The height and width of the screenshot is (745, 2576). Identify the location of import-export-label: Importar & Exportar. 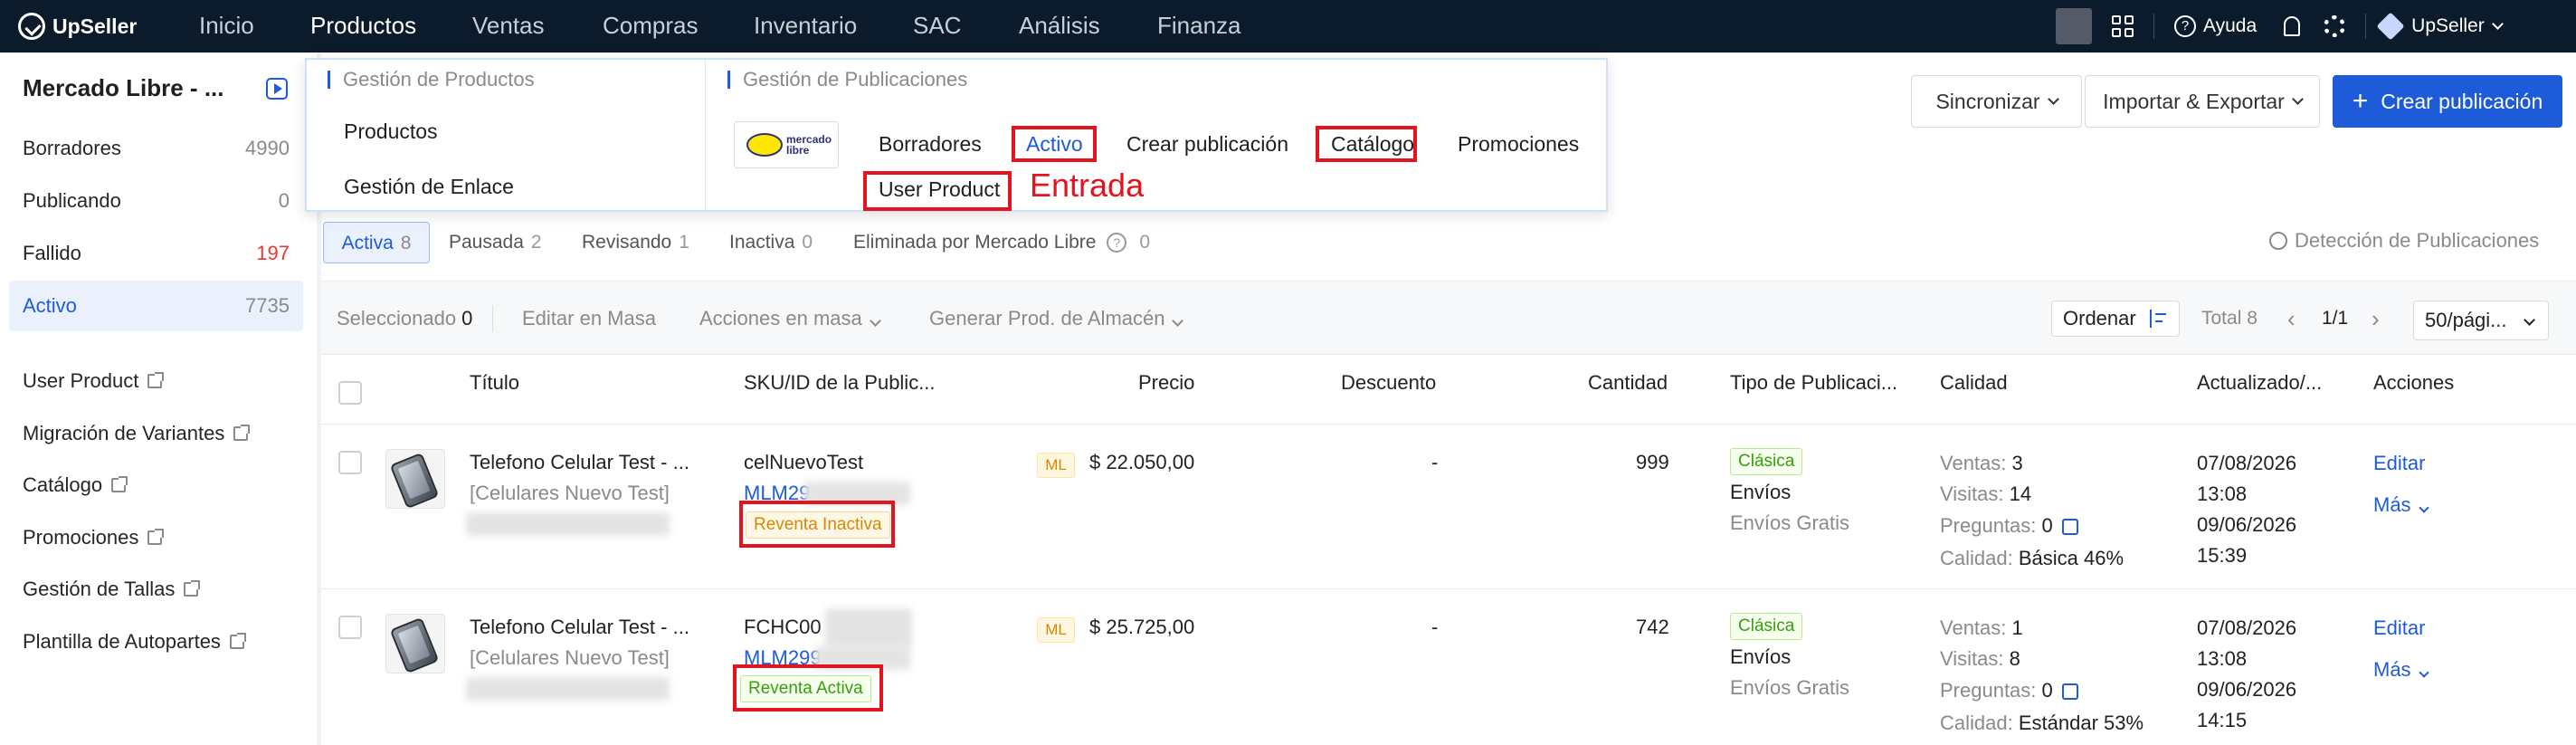
(2194, 101).